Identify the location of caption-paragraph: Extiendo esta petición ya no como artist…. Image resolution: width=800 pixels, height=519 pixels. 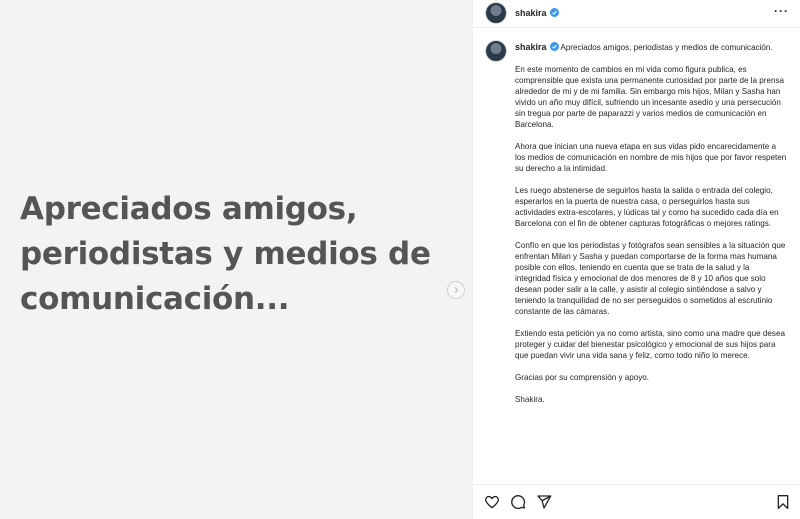
(650, 344).